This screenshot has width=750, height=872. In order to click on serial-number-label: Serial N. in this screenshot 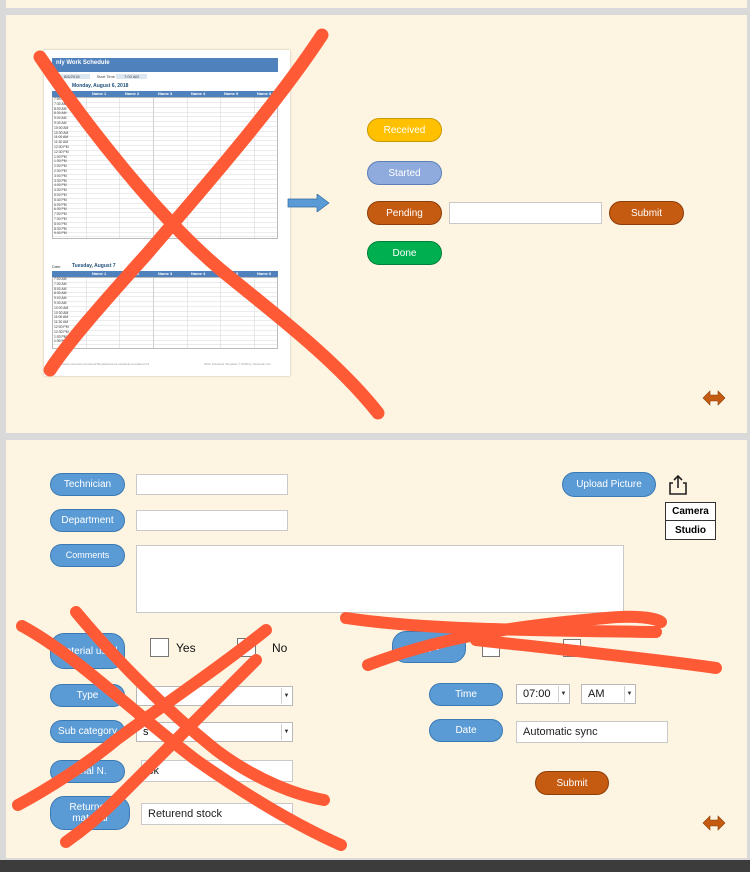, I will do `click(87, 771)`.